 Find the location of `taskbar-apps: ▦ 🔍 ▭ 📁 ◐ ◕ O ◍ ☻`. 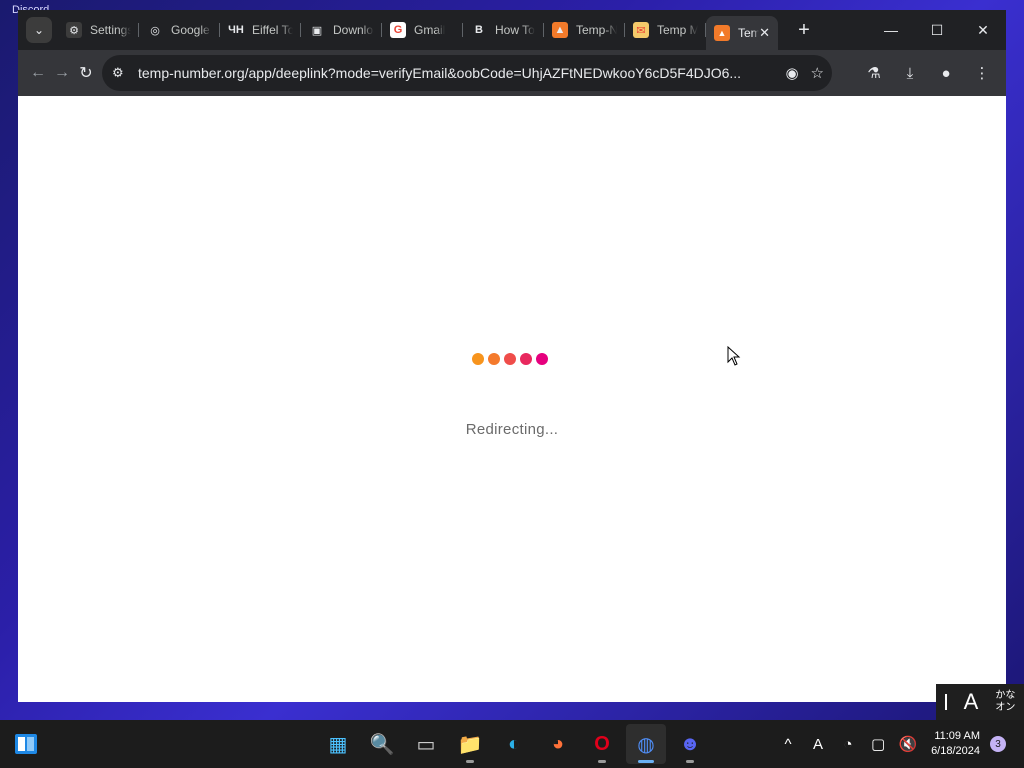

taskbar-apps: ▦ 🔍 ▭ 📁 ◐ ◕ O ◍ ☻ is located at coordinates (514, 744).